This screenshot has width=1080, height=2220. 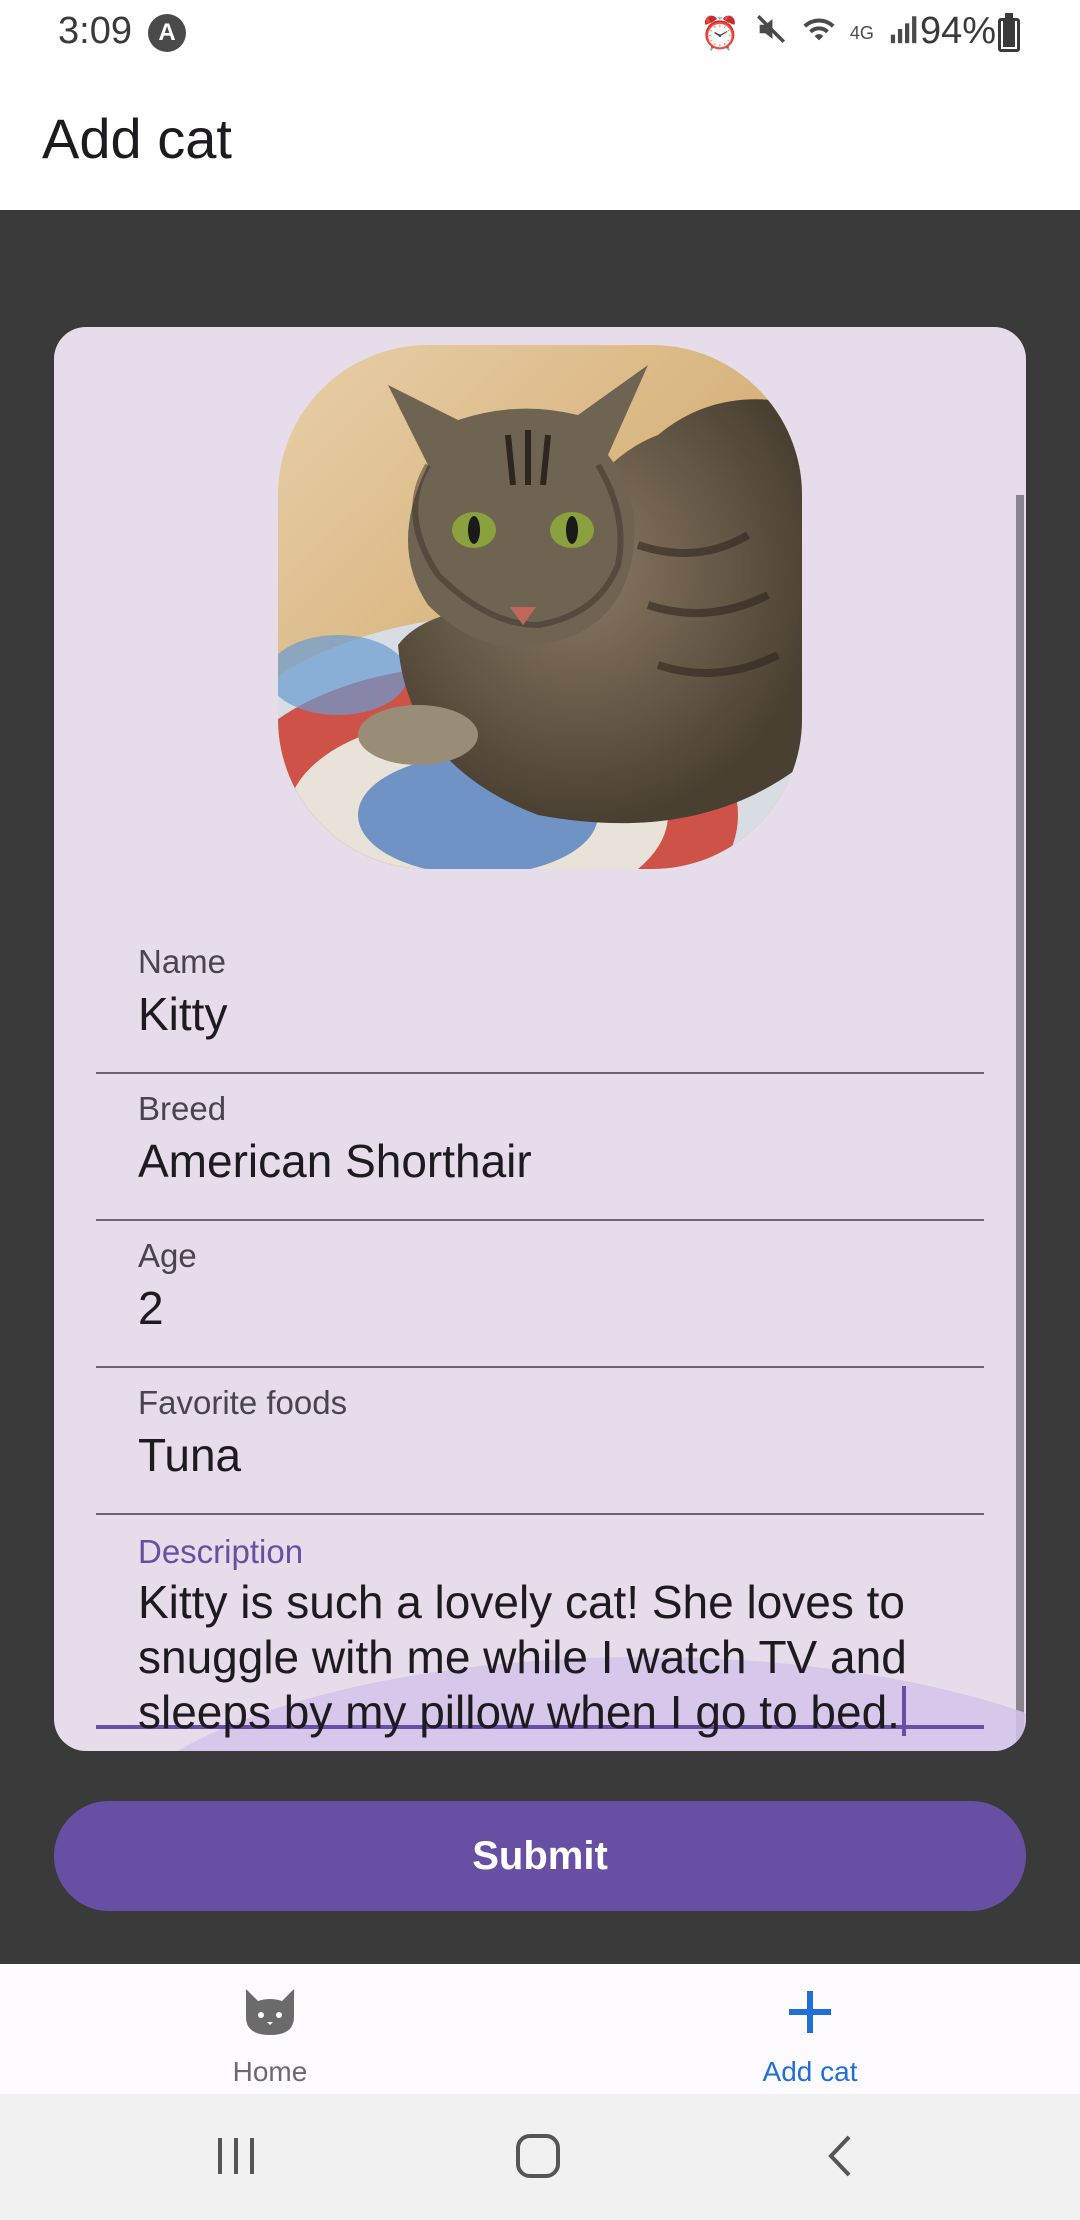 I want to click on nav-item-home: Home, so click(x=270, y=2029).